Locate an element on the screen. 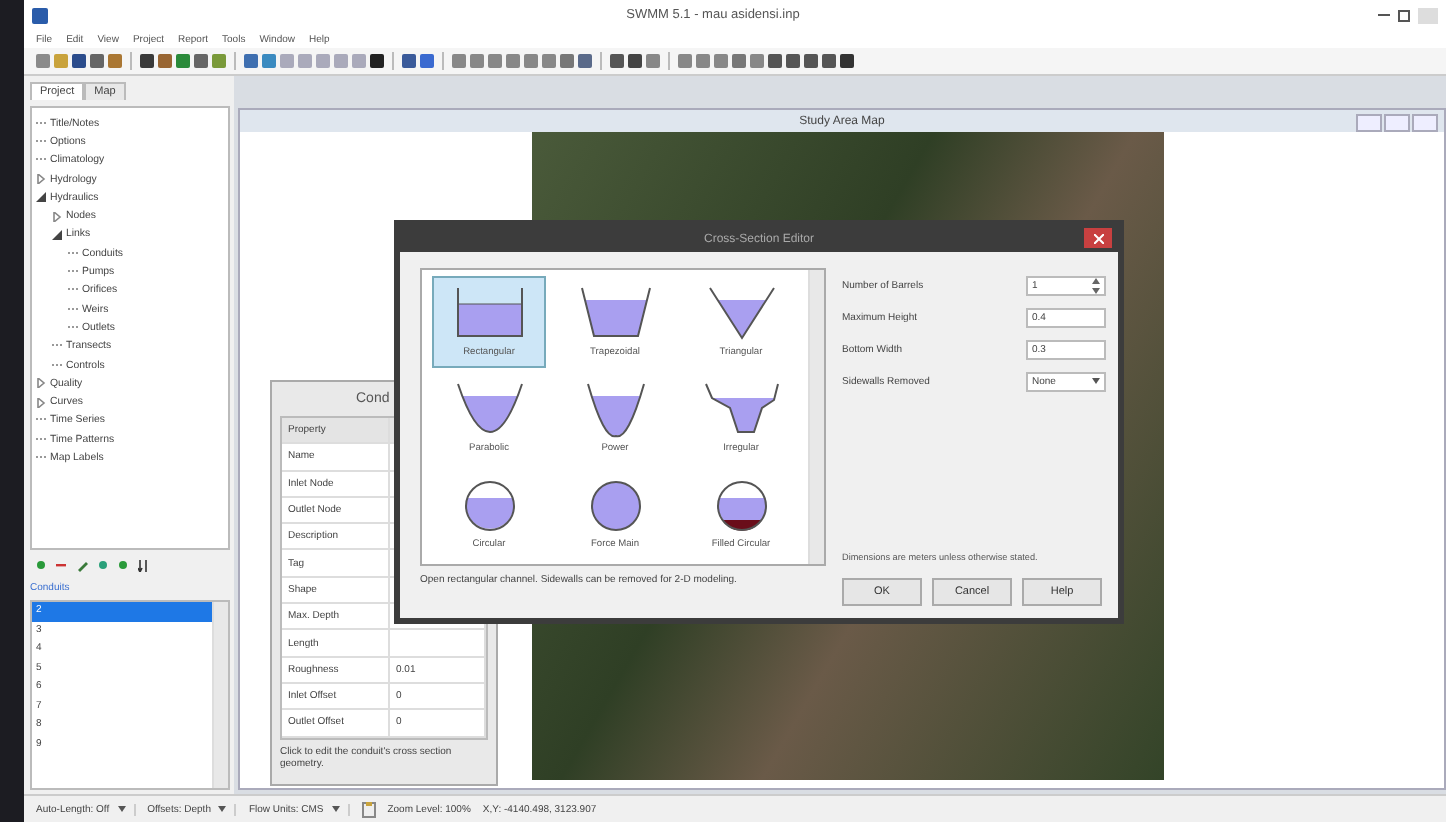 Image resolution: width=1446 pixels, height=822 pixels. maximize-icon is located at coordinates (1404, 15).